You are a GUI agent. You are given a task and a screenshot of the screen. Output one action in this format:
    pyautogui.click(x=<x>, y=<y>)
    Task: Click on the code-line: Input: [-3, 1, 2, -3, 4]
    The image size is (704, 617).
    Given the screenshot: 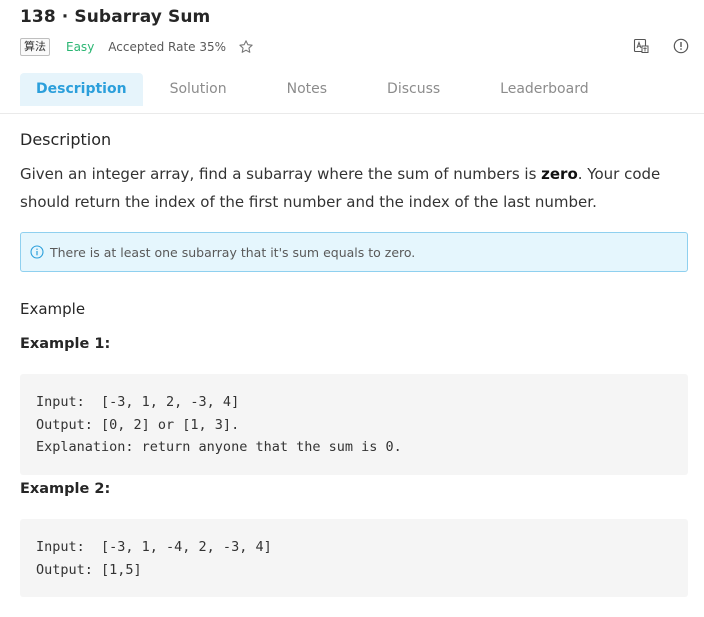 What is the action you would take?
    pyautogui.click(x=138, y=402)
    